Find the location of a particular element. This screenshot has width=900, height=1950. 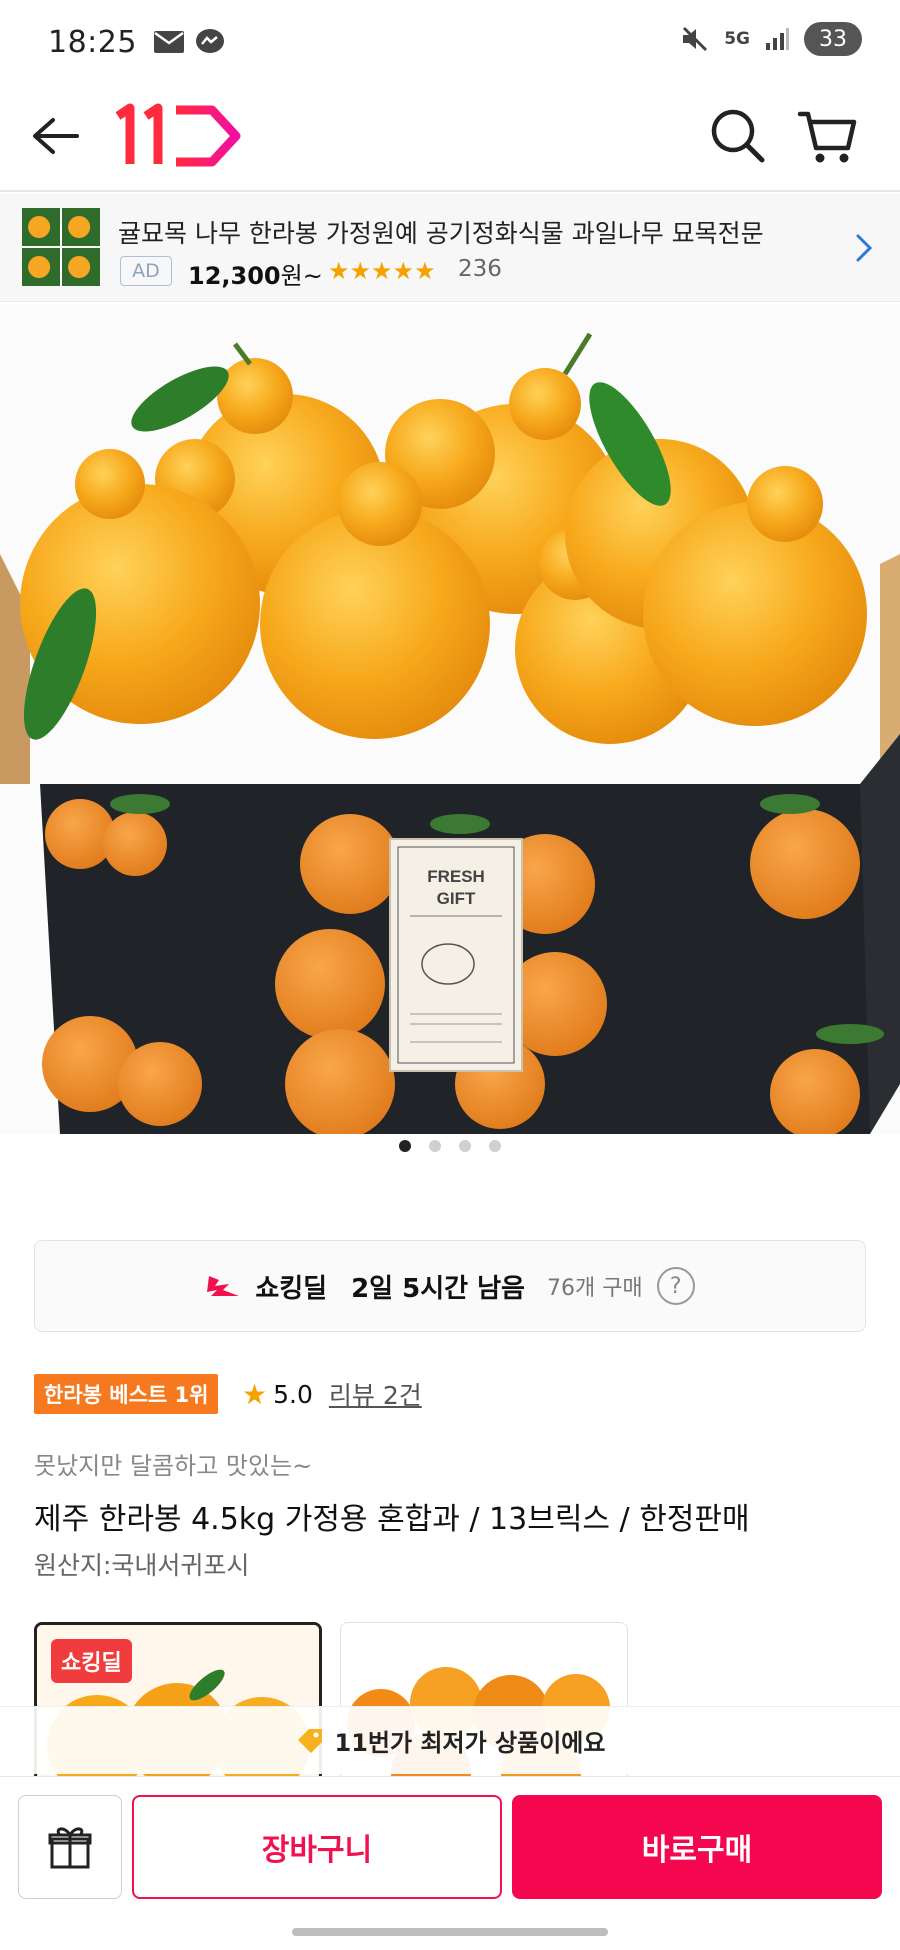

cart-button is located at coordinates (828, 136).